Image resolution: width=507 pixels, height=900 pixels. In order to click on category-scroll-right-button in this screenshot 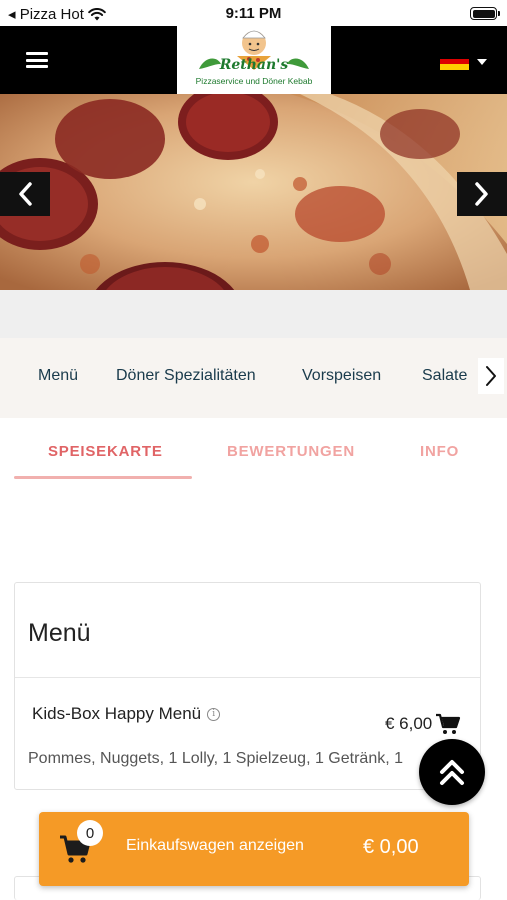, I will do `click(491, 376)`.